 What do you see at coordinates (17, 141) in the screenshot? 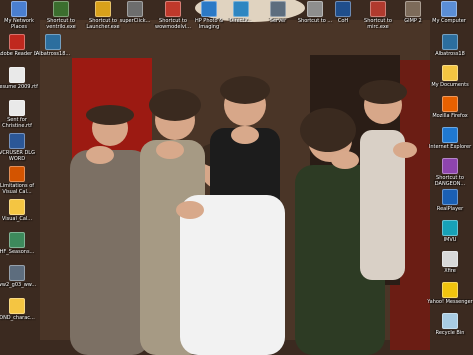
I see `word-document-icon` at bounding box center [17, 141].